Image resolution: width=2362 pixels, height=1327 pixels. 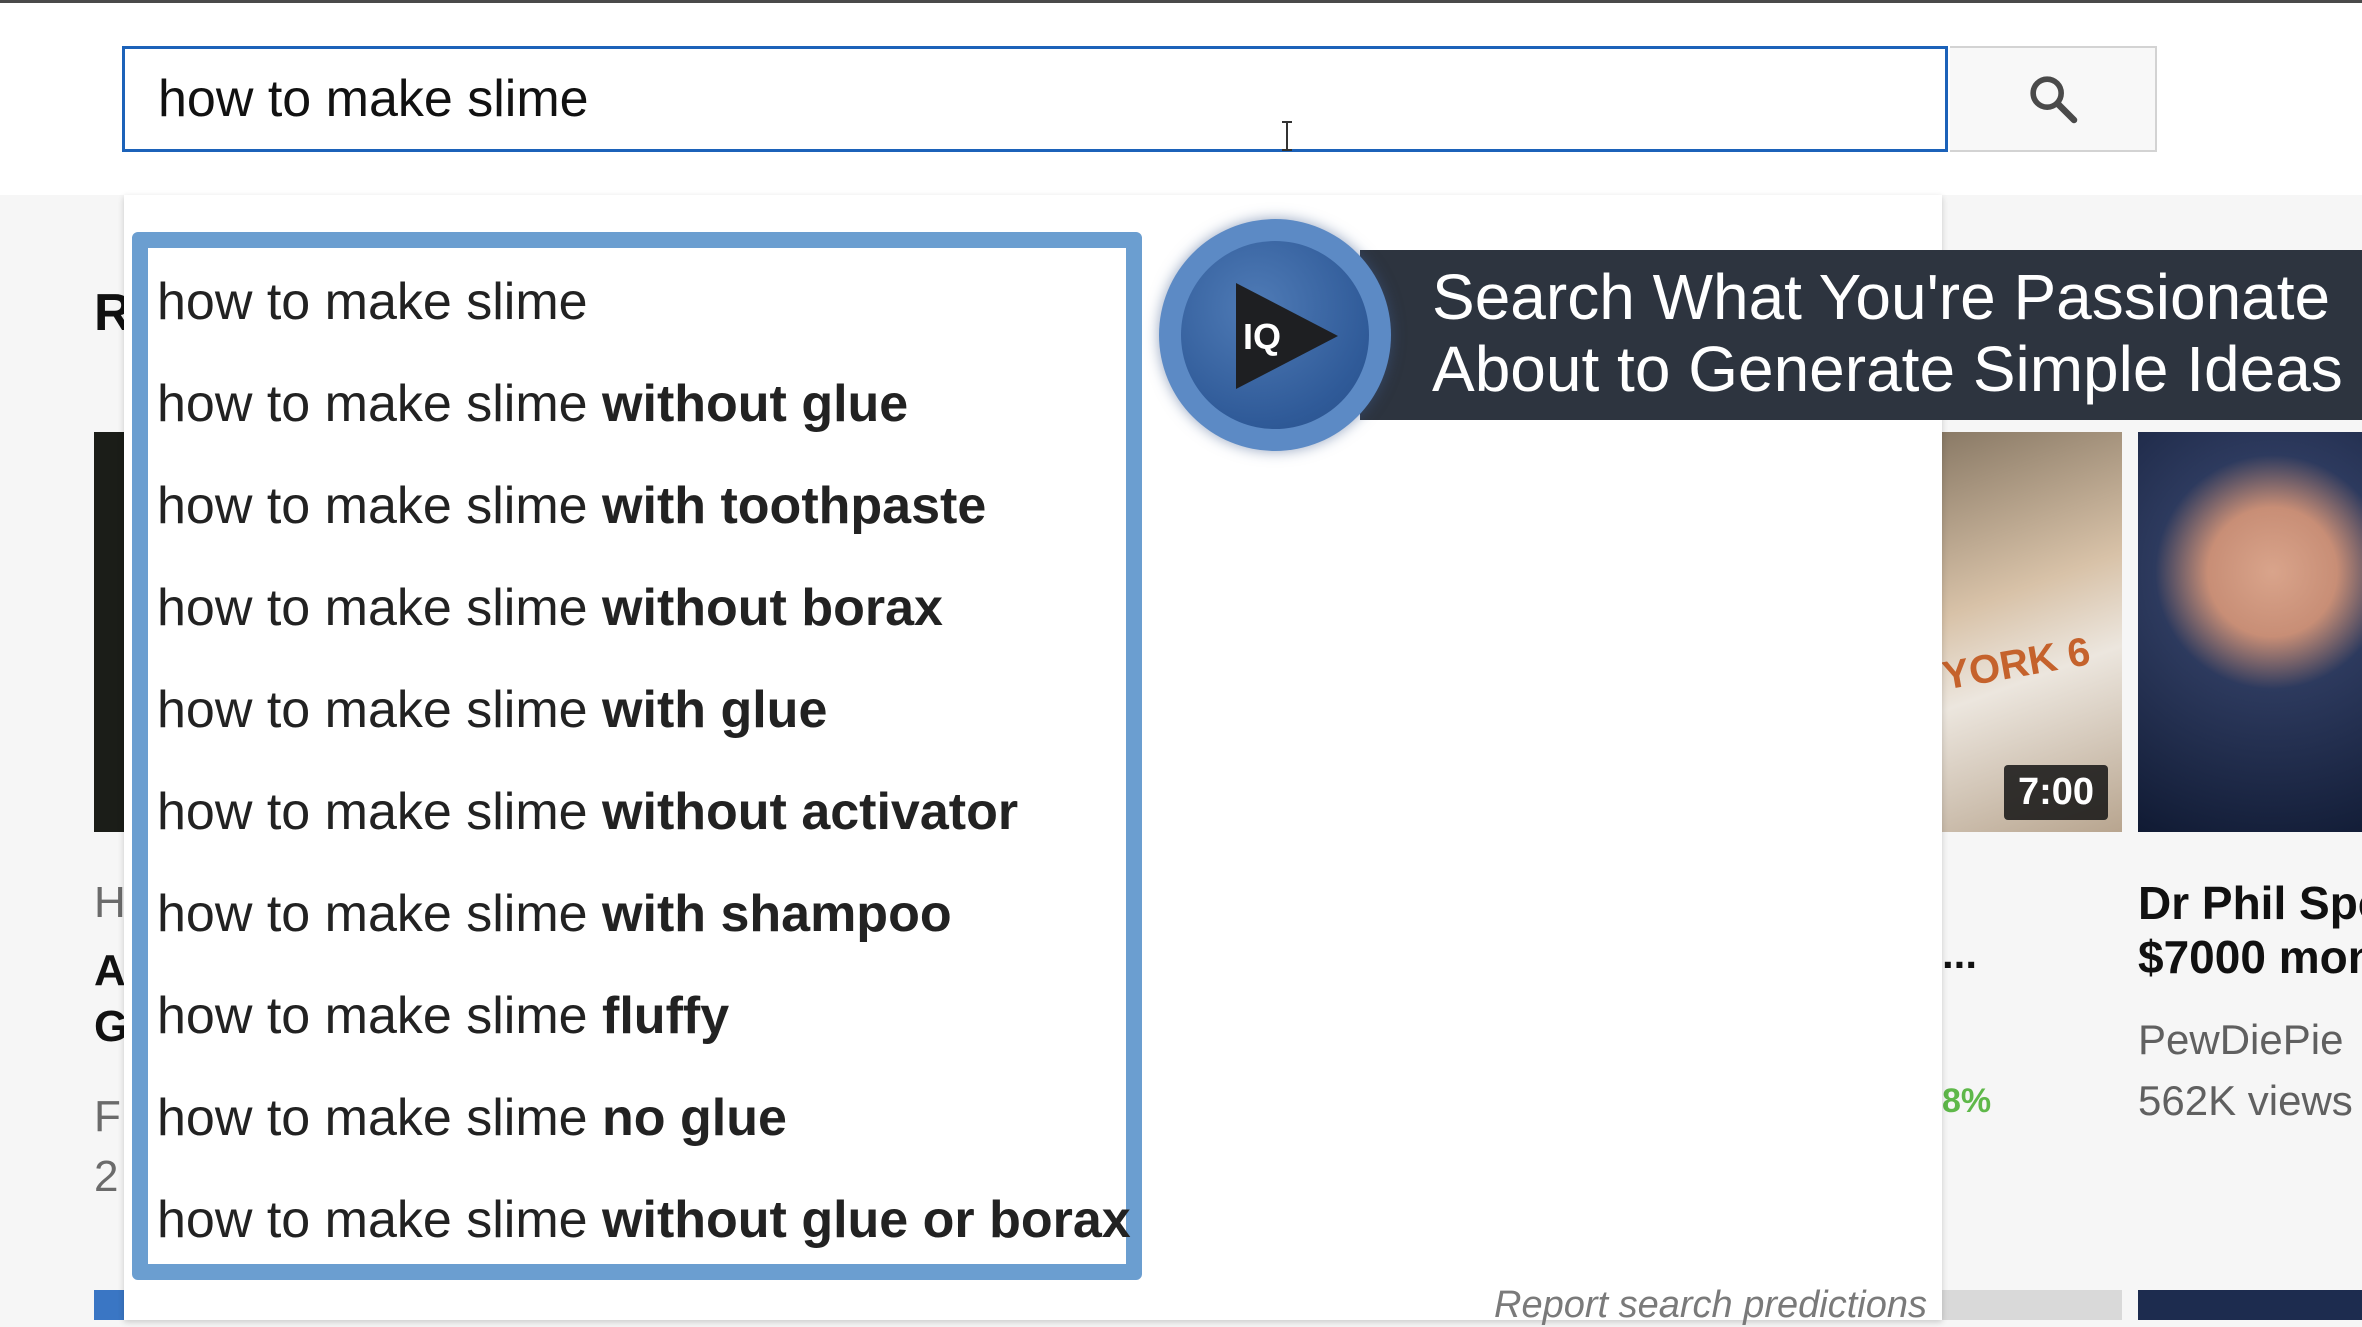 I want to click on stat-fragment: 8%, so click(x=1967, y=1101).